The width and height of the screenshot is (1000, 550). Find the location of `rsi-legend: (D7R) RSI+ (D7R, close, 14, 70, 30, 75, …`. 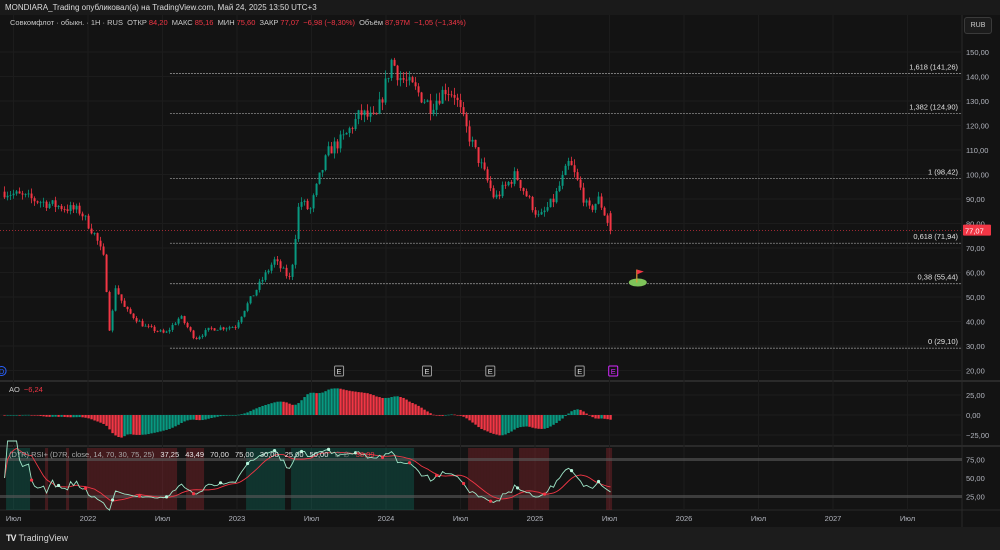

rsi-legend: (D7R) RSI+ (D7R, close, 14, 70, 30, 75, … is located at coordinates (192, 454).